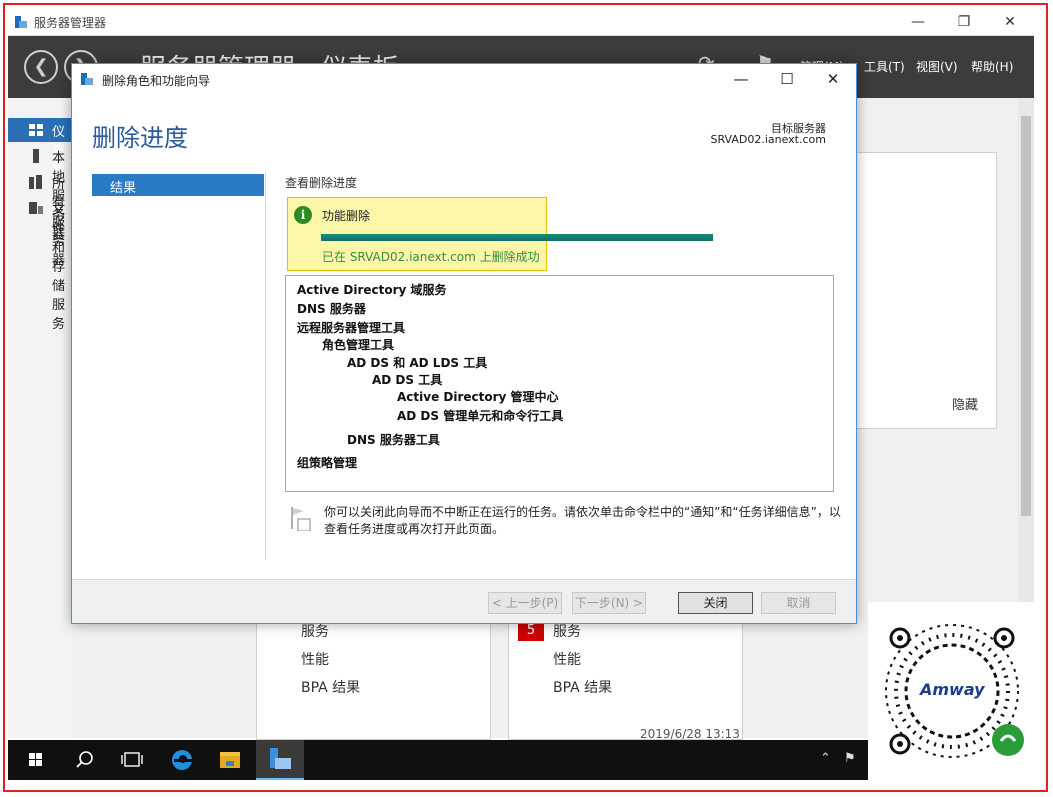  What do you see at coordinates (715, 603) in the screenshot?
I see `close-button: 关闭` at bounding box center [715, 603].